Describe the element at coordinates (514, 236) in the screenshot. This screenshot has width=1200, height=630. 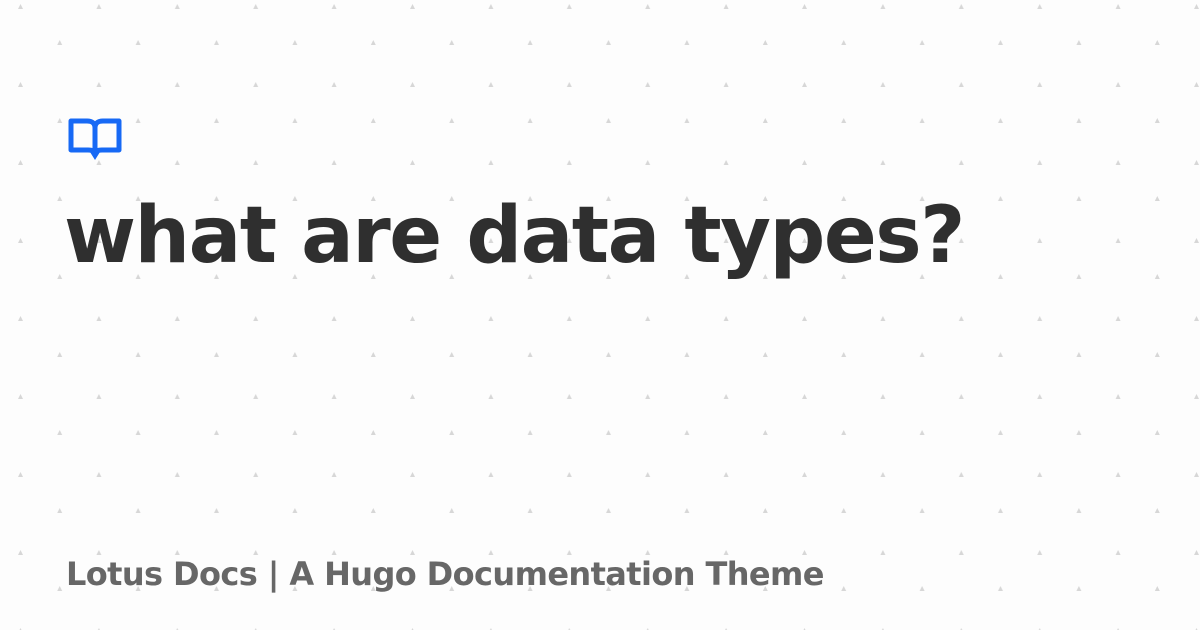
I see `page-title: what are data types?` at that location.